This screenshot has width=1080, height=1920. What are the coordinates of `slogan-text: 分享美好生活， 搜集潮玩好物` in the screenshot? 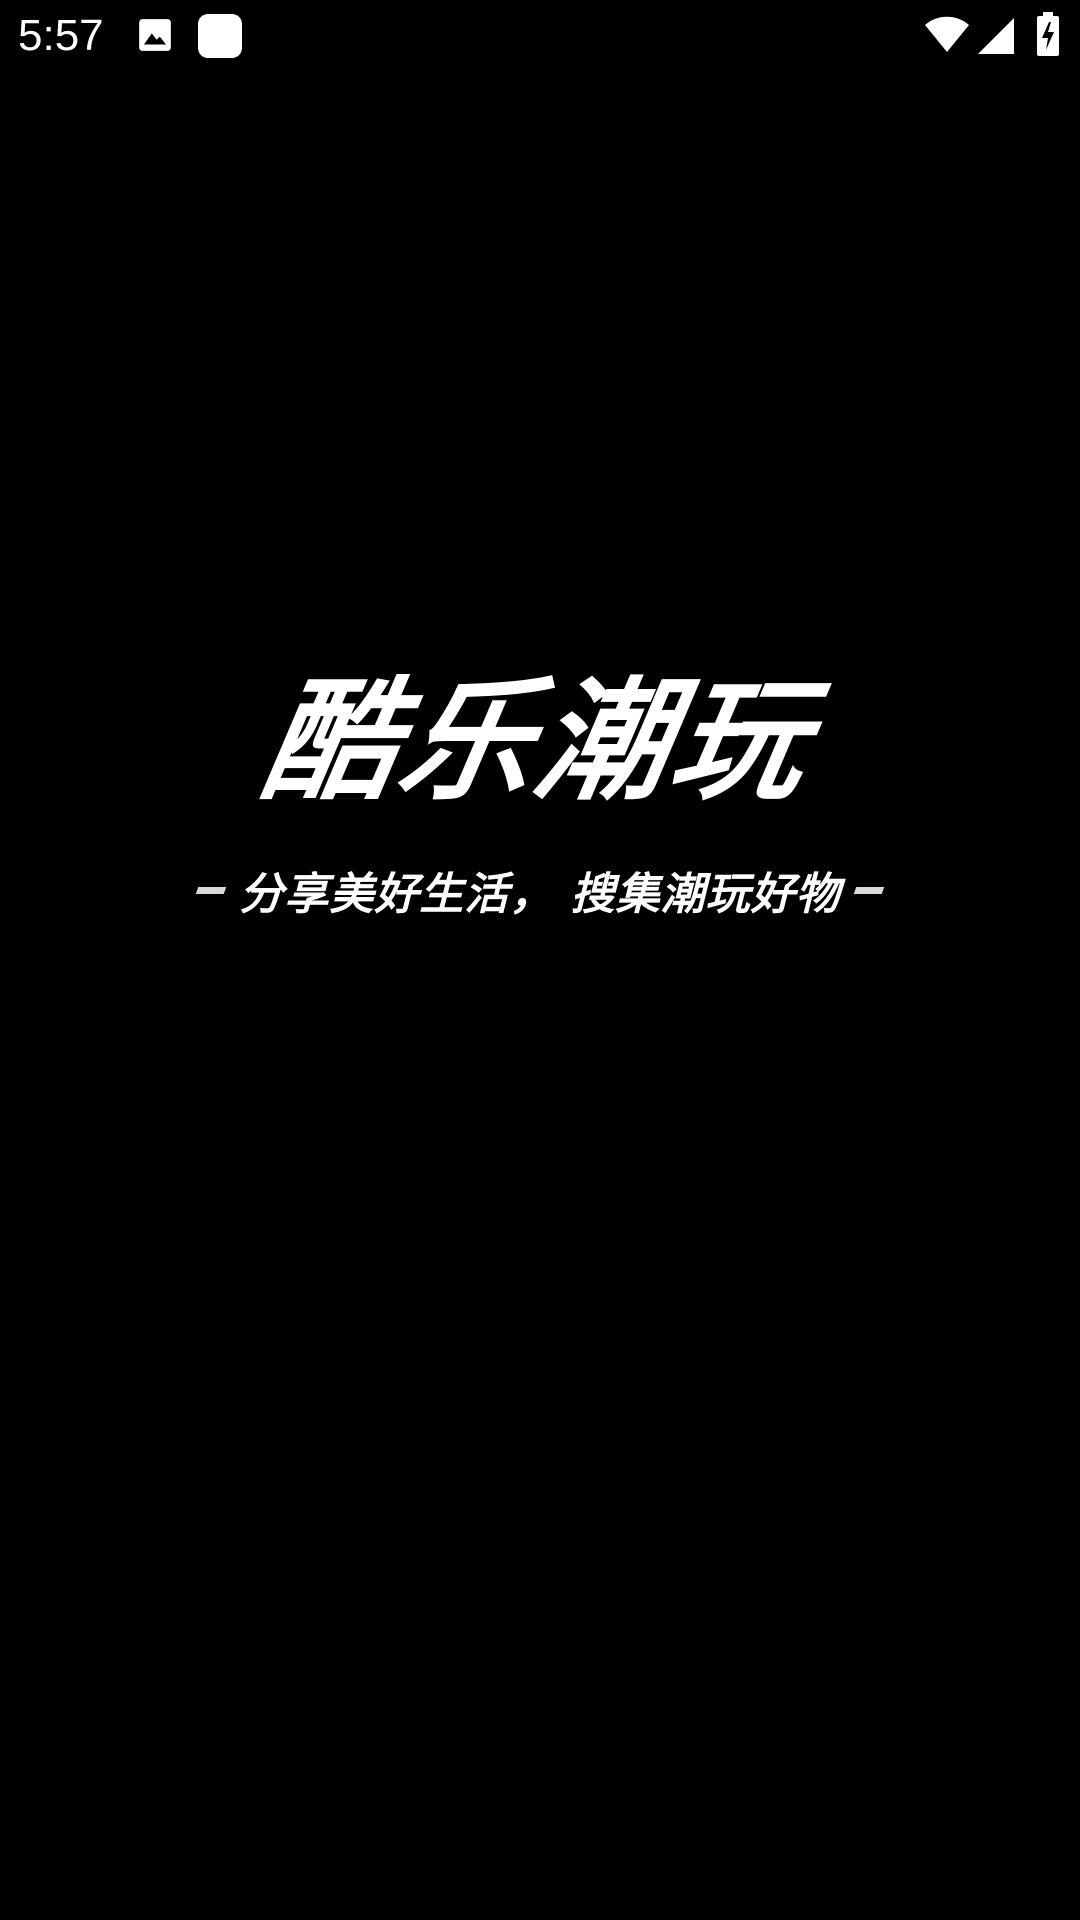 It's located at (540, 894).